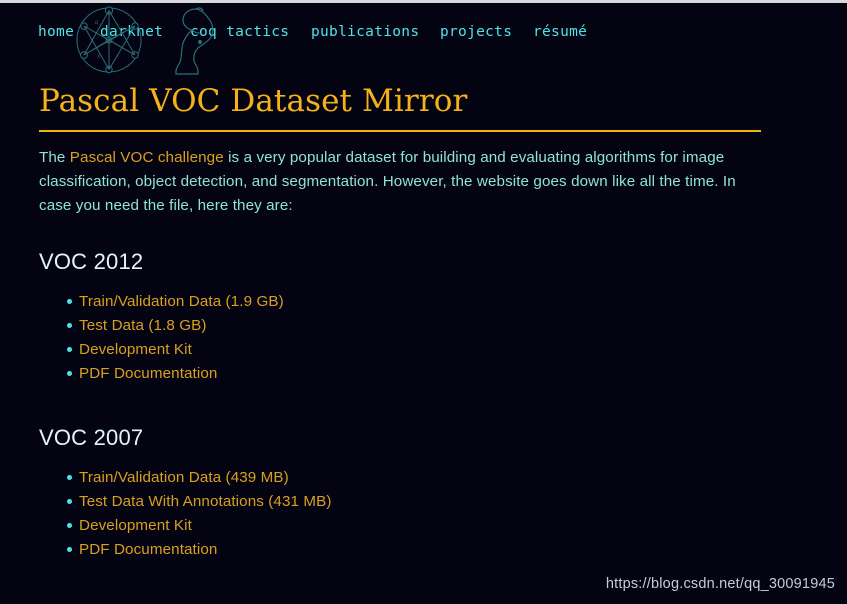 This screenshot has height=604, width=847. Describe the element at coordinates (181, 301) in the screenshot. I see `download-link-trainval-2012: Train/Validation Data (1.9 GB)` at that location.